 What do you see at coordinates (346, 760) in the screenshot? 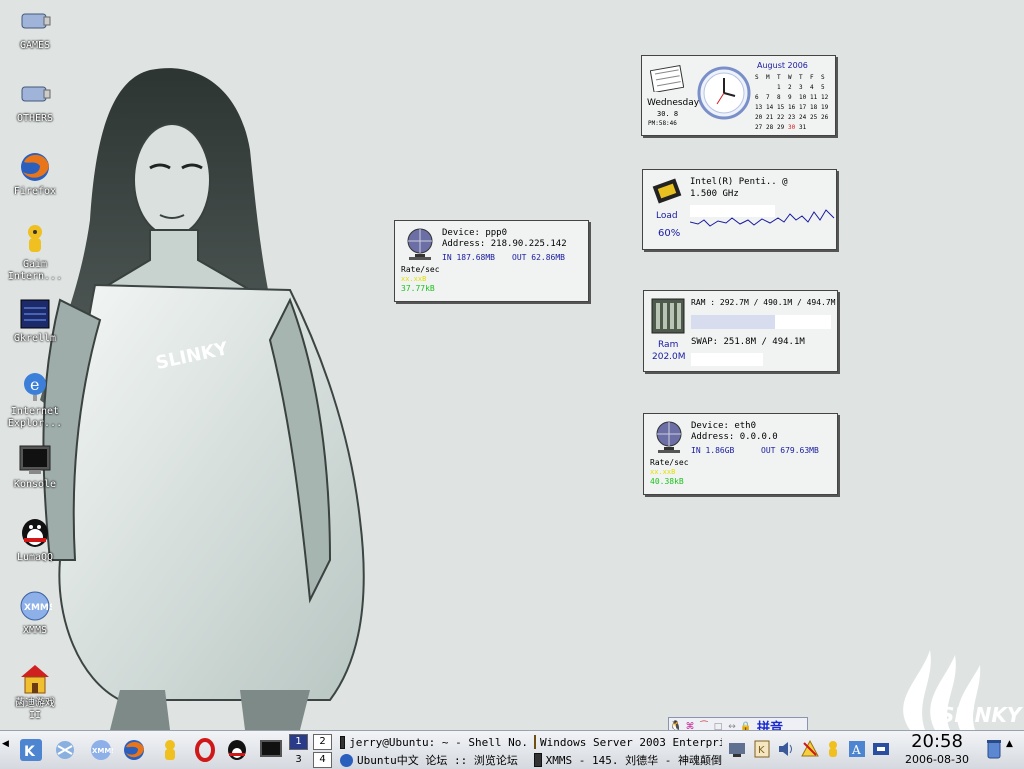
I see `browser-globe-icon` at bounding box center [346, 760].